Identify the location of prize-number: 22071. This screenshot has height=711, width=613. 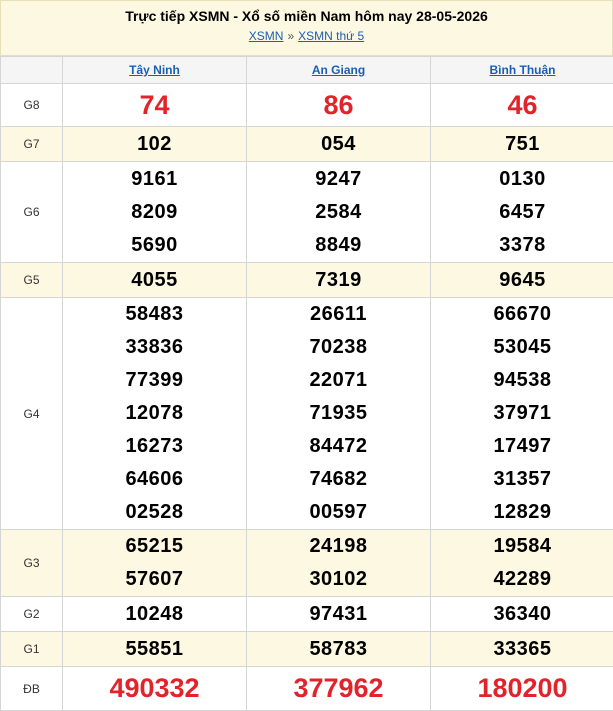
(338, 380).